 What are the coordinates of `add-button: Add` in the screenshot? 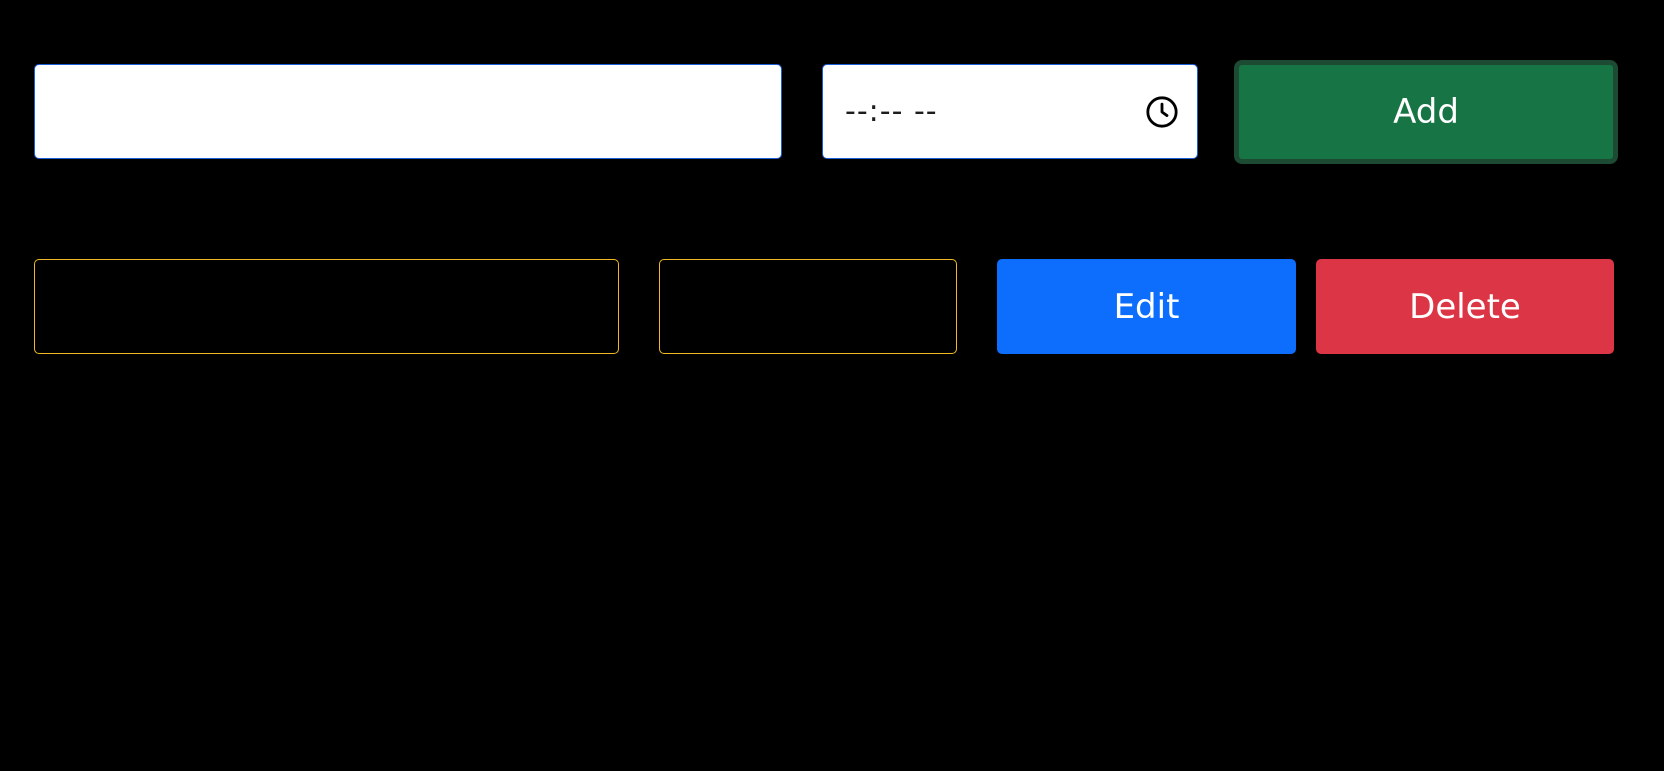 It's located at (1426, 112).